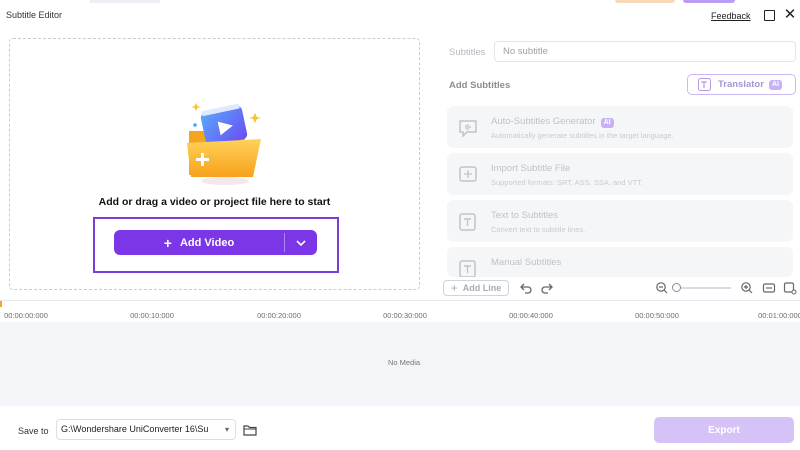 This screenshot has width=800, height=450. What do you see at coordinates (226, 429) in the screenshot?
I see `chevron-down-icon: ▾` at bounding box center [226, 429].